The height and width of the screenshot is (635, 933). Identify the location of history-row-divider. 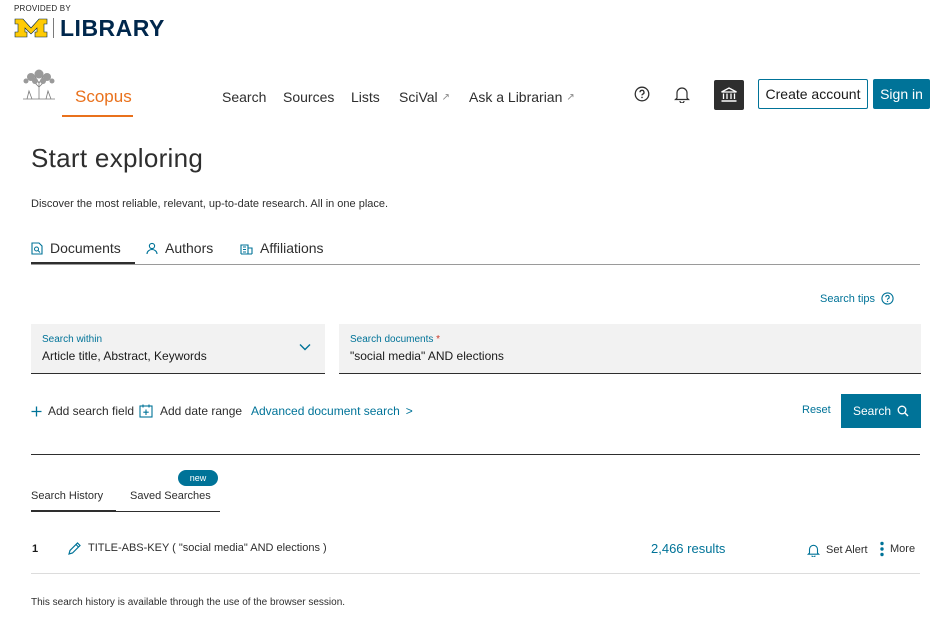
(475, 573).